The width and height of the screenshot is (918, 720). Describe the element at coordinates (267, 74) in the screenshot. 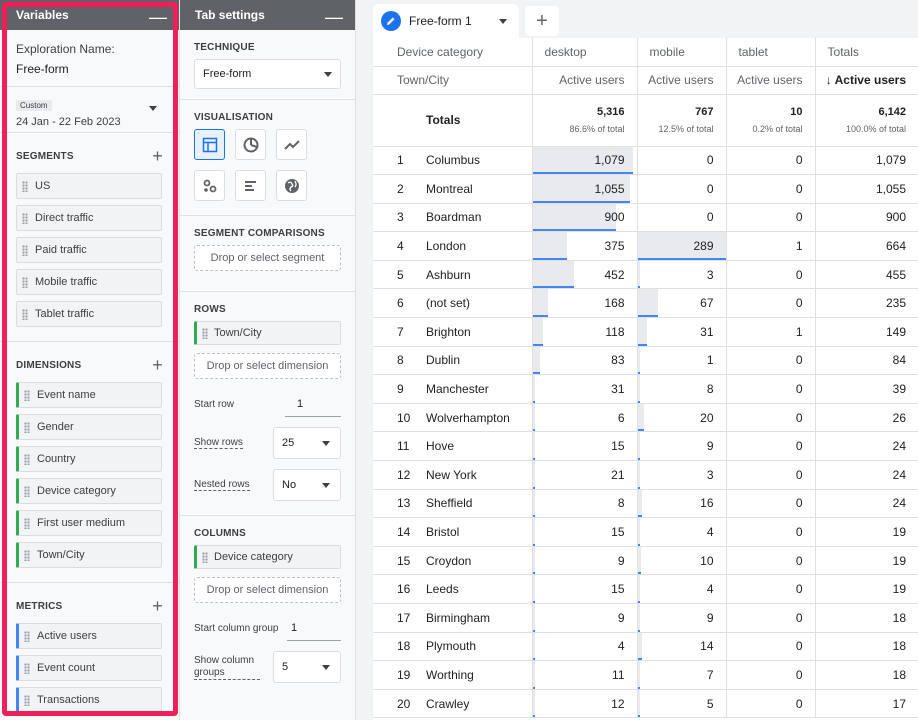

I see `technique-select: Free-form` at that location.